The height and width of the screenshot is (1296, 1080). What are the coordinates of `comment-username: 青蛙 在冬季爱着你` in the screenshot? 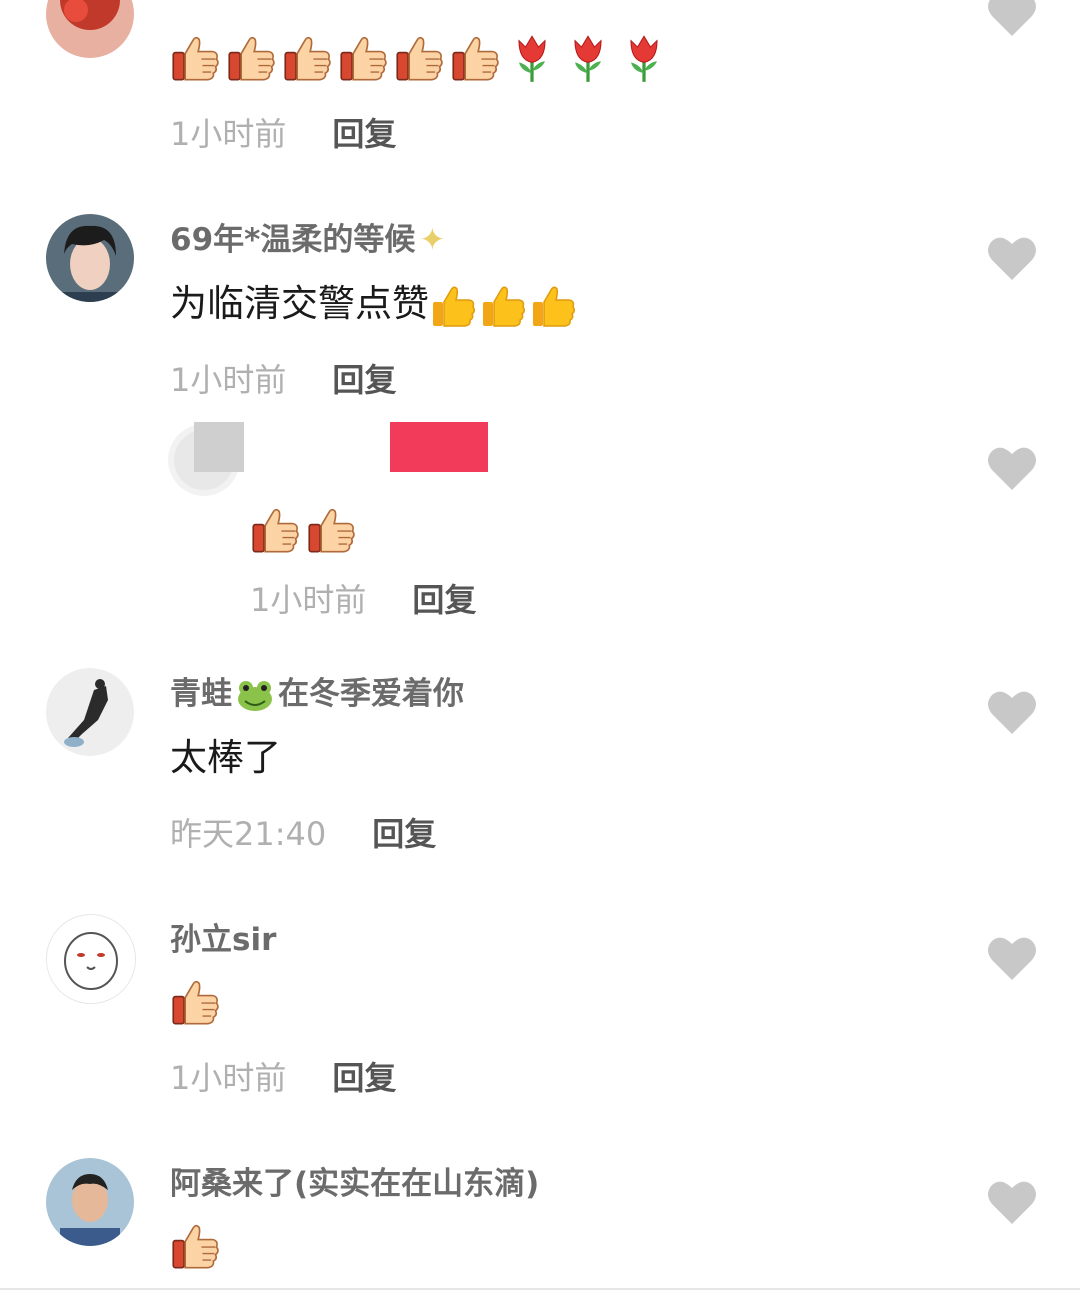 It's located at (317, 694).